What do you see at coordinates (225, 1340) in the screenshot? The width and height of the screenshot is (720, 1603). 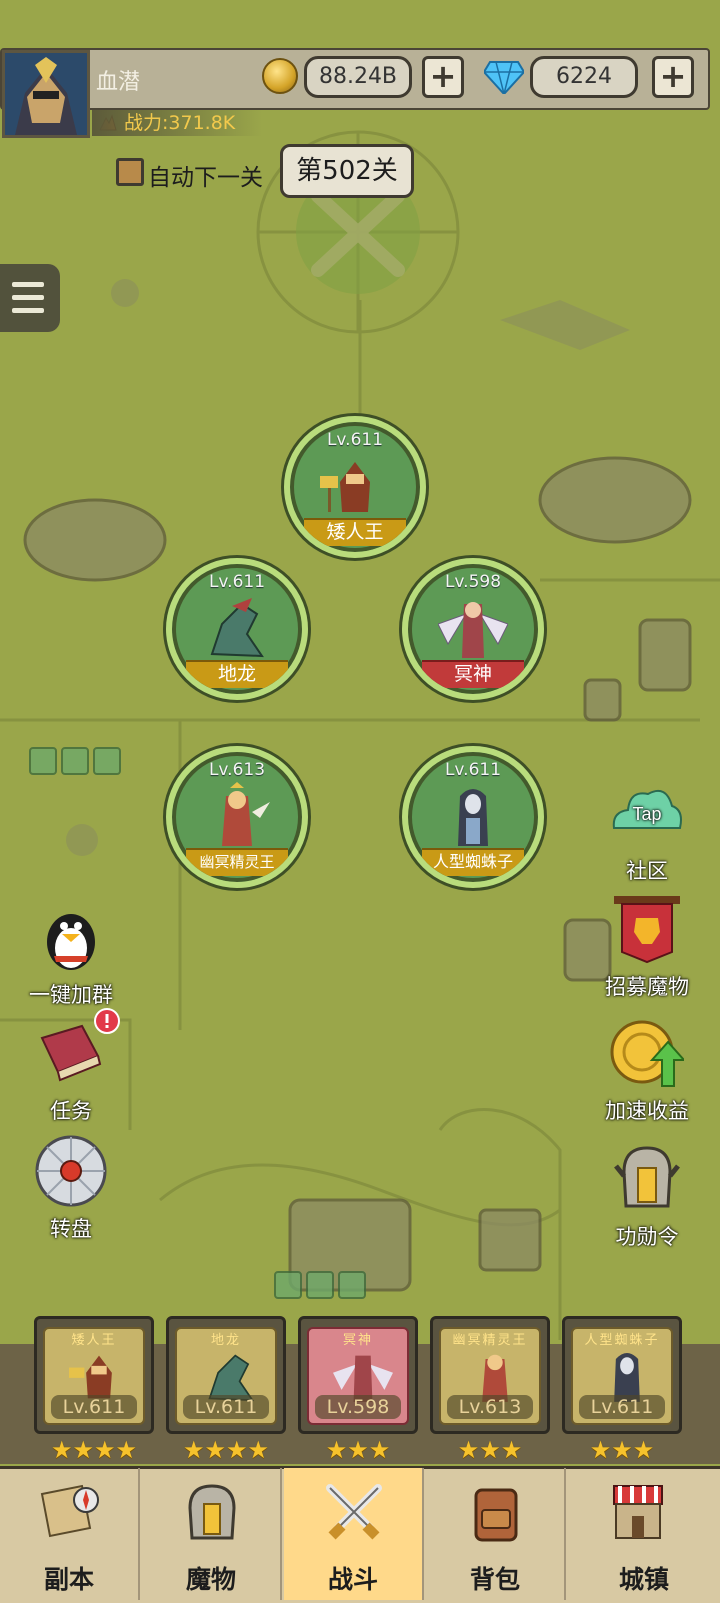 I see `roster-hero-name: 地龙` at bounding box center [225, 1340].